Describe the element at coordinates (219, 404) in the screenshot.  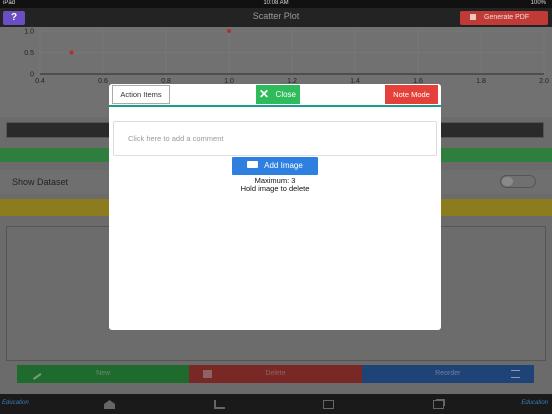
I see `chart-icon` at that location.